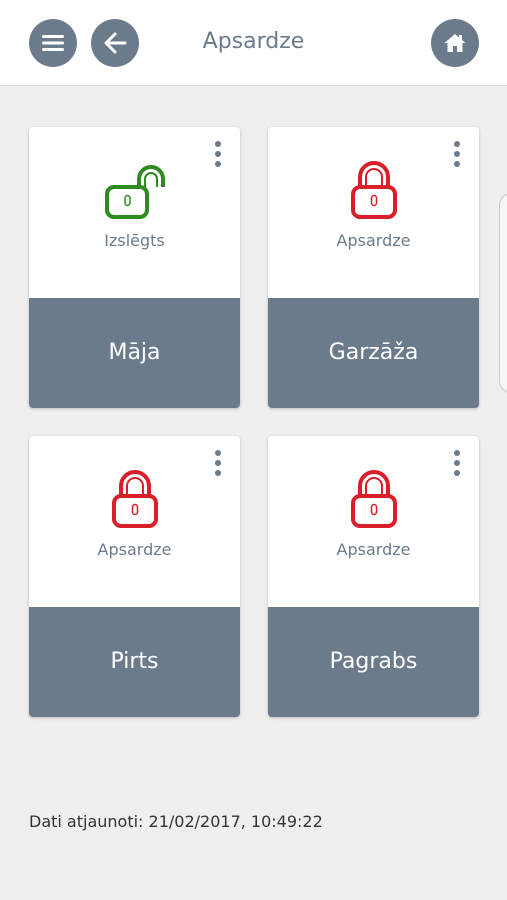 Image resolution: width=507 pixels, height=900 pixels. Describe the element at coordinates (134, 353) in the screenshot. I see `zone-name: Māja` at that location.